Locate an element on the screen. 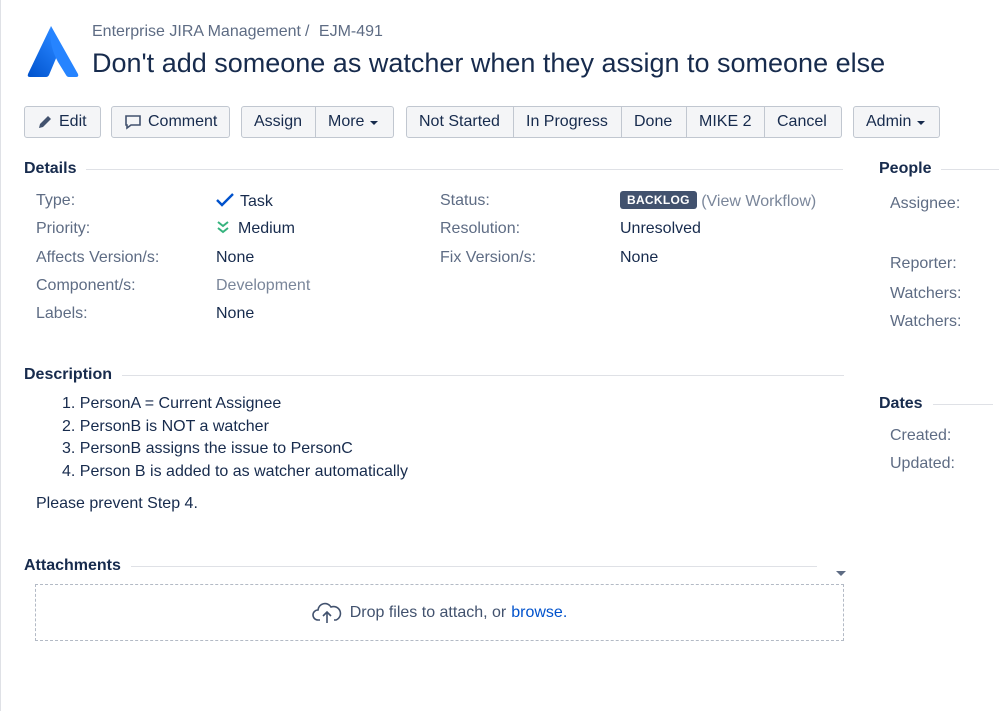  checkmark-icon is located at coordinates (225, 202).